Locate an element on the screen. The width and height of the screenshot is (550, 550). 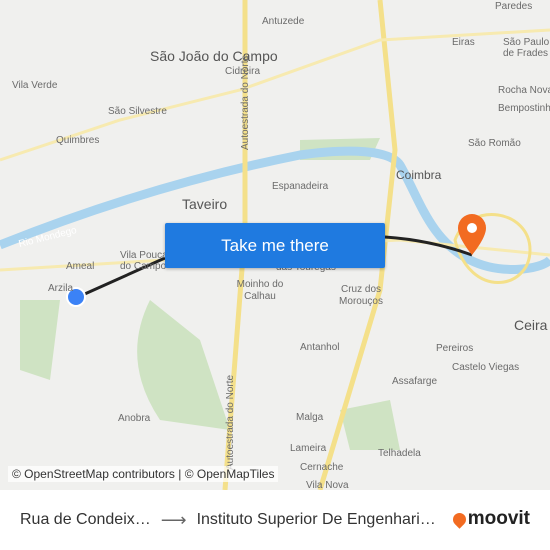
place-label: Moinho do Calhau is located at coordinates (260, 290).